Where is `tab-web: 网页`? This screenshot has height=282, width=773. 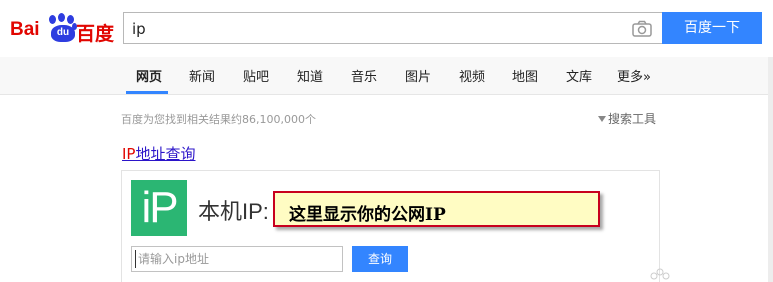
tab-web: 网页 is located at coordinates (149, 75).